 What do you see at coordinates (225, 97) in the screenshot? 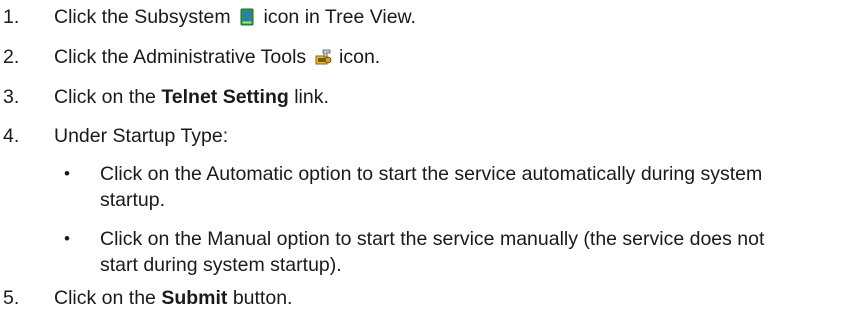
I see `telnet-setting-link-label: Telnet Setting` at bounding box center [225, 97].